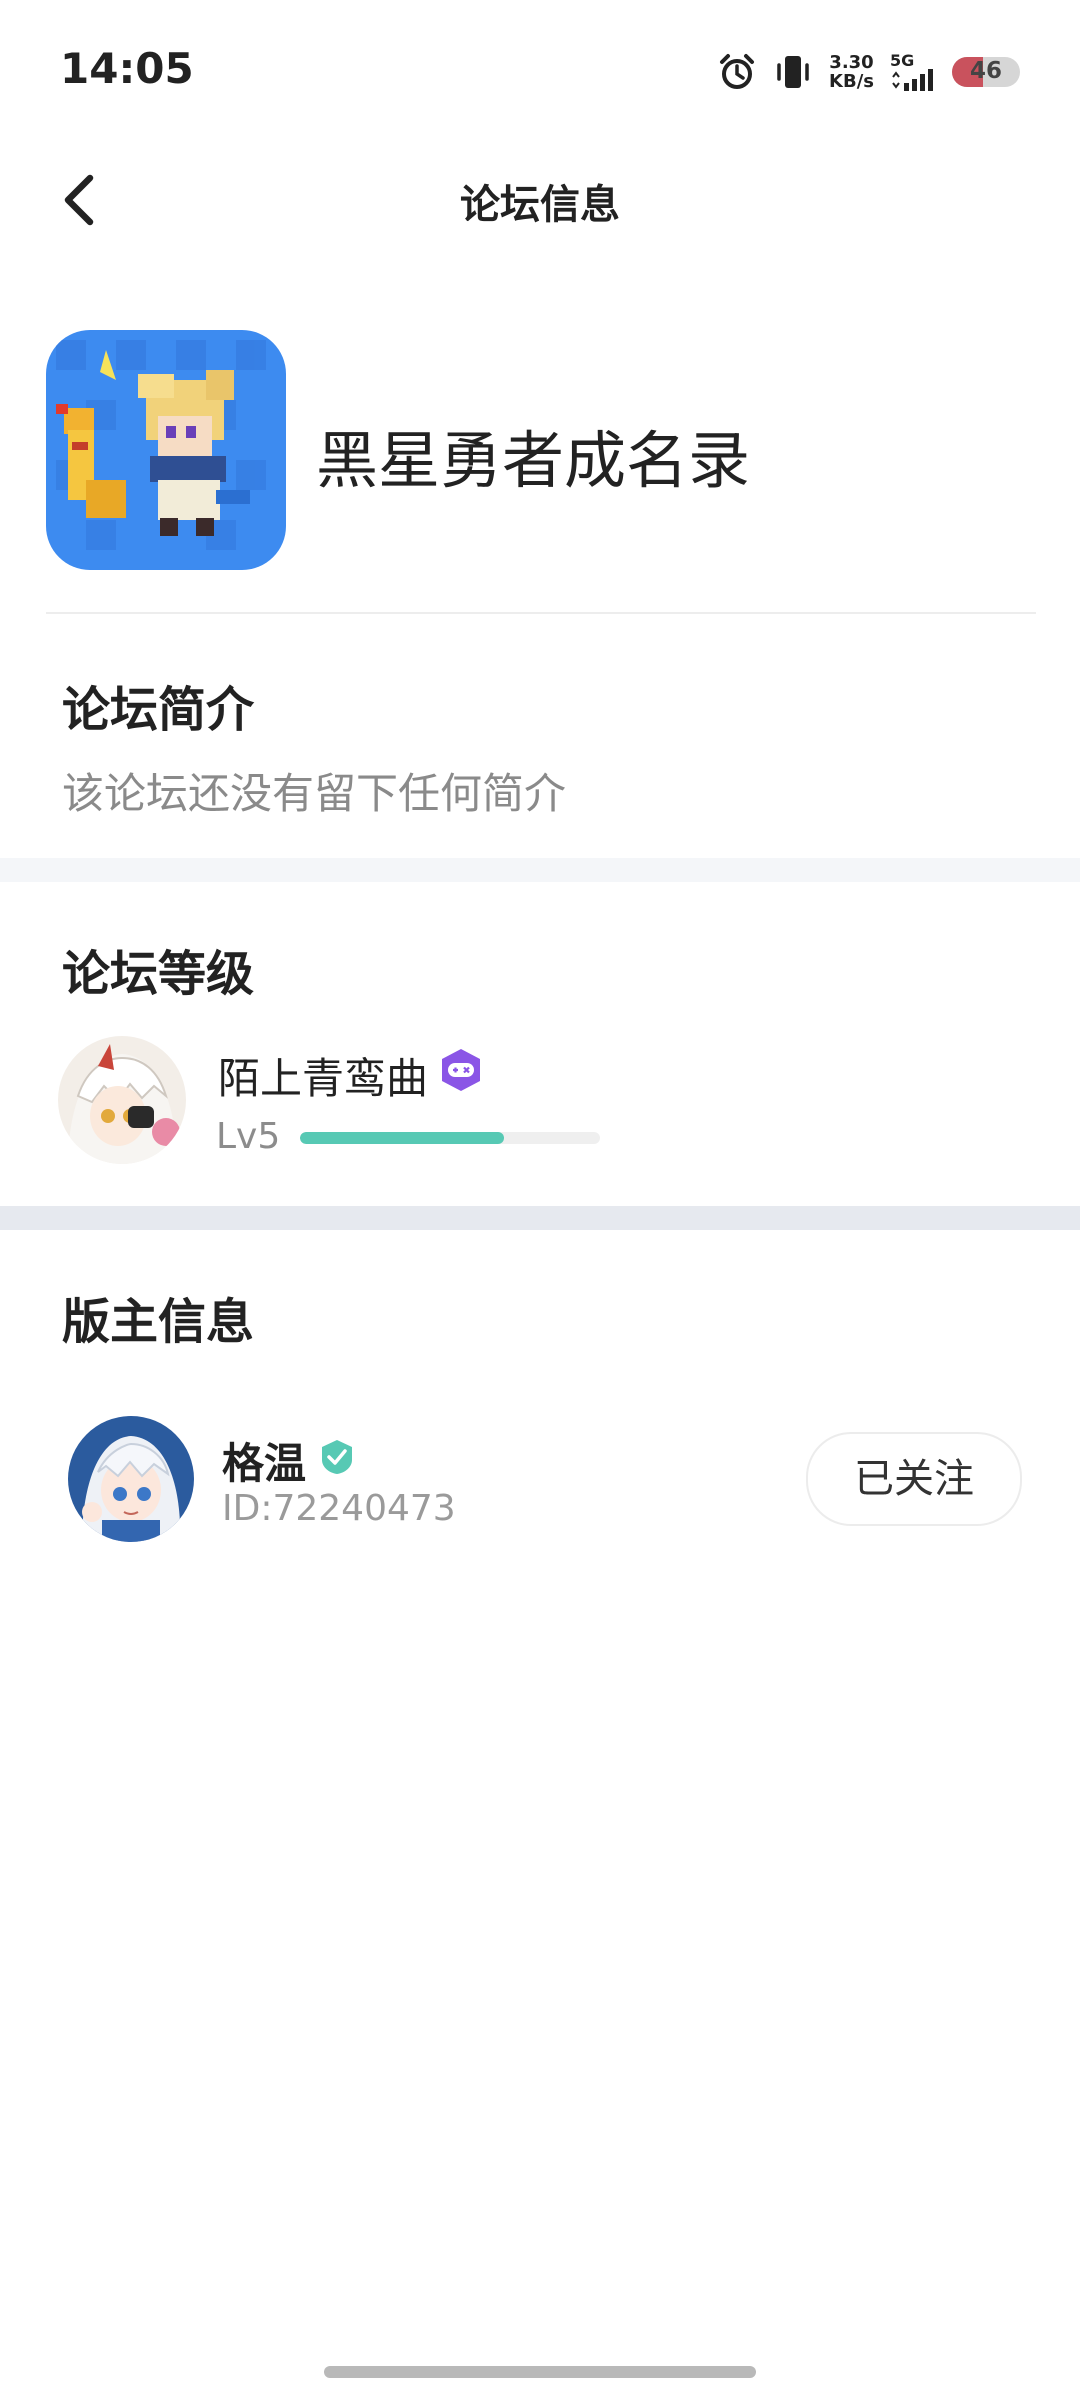 The height and width of the screenshot is (2400, 1080). Describe the element at coordinates (533, 460) in the screenshot. I see `forum-name: 黑星勇者成名录` at that location.